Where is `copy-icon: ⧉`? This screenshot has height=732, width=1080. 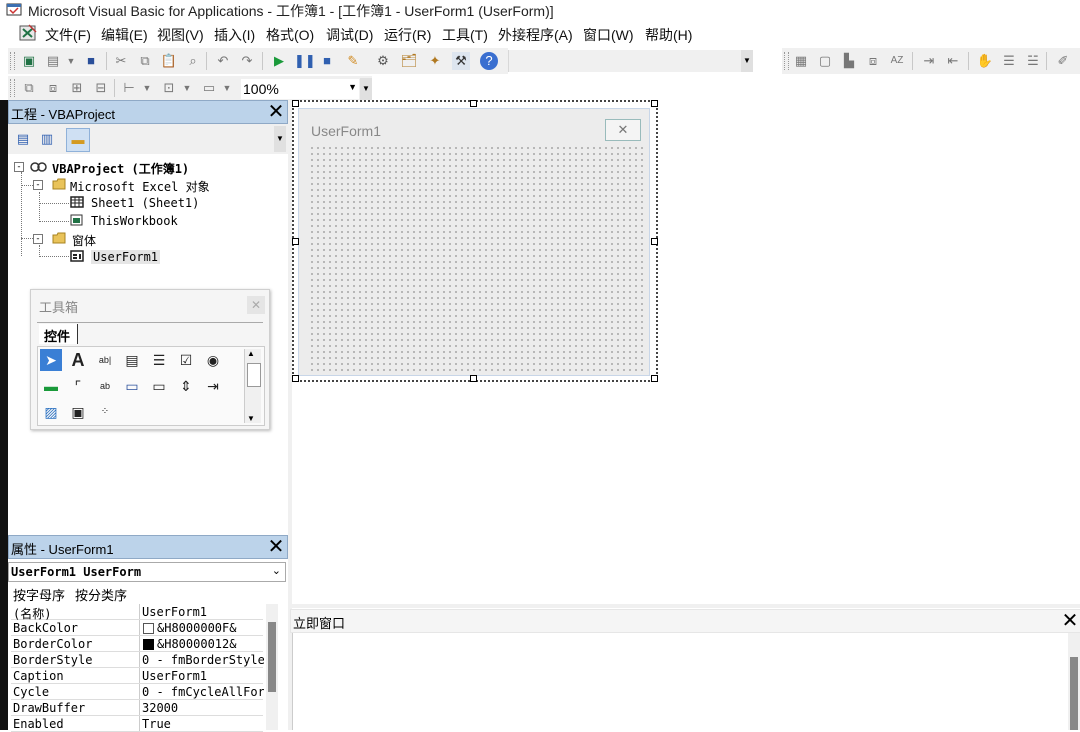 copy-icon: ⧉ is located at coordinates (145, 61).